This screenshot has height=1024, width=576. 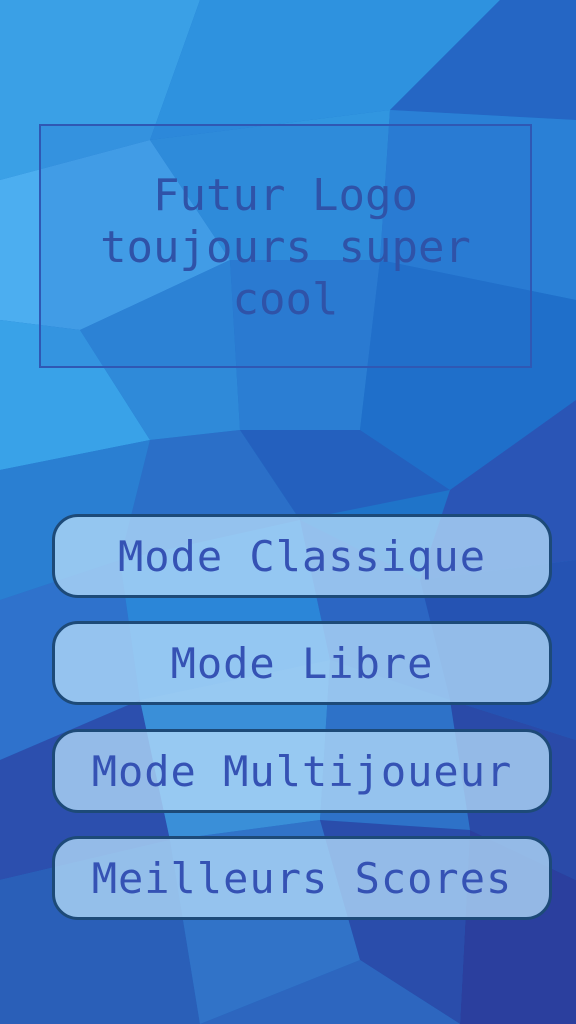 I want to click on free-mode-label: Mode Libre, so click(x=302, y=663).